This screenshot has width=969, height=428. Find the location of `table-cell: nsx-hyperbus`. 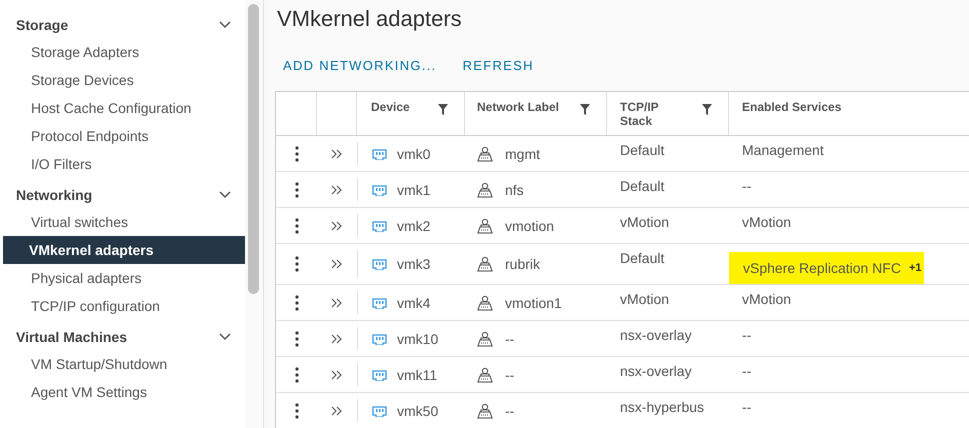

table-cell: nsx-hyperbus is located at coordinates (662, 407).